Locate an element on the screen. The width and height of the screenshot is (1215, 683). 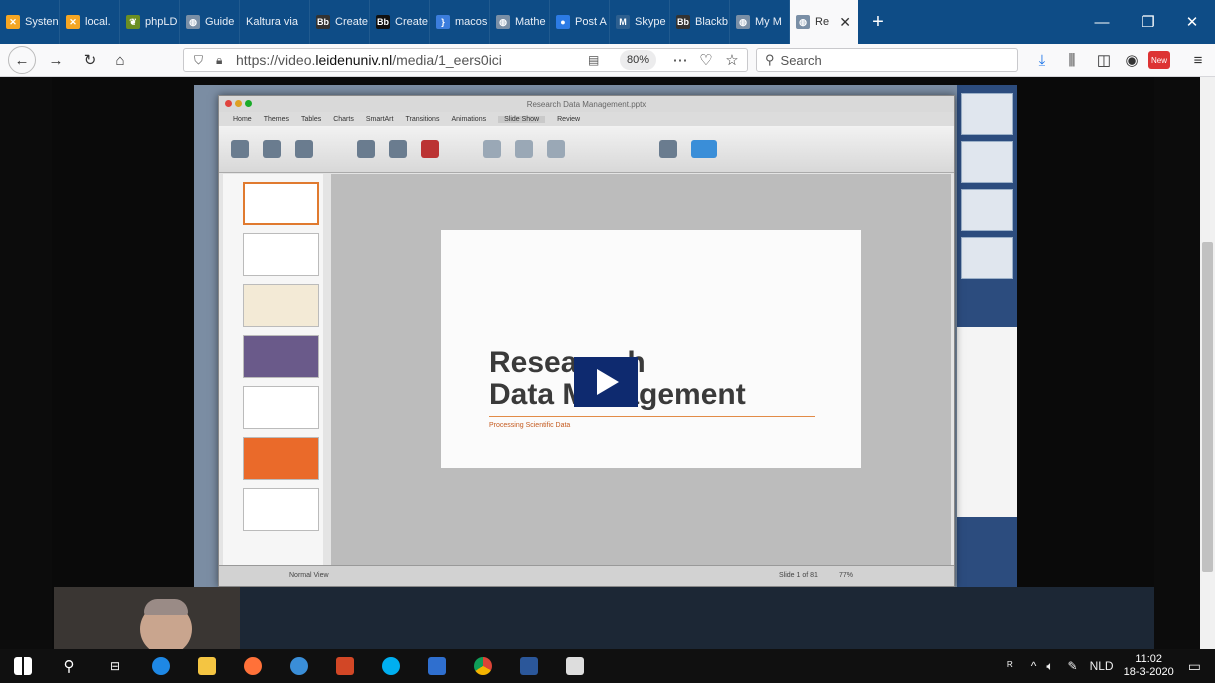
network-icon is located at coordinates (437, 666).